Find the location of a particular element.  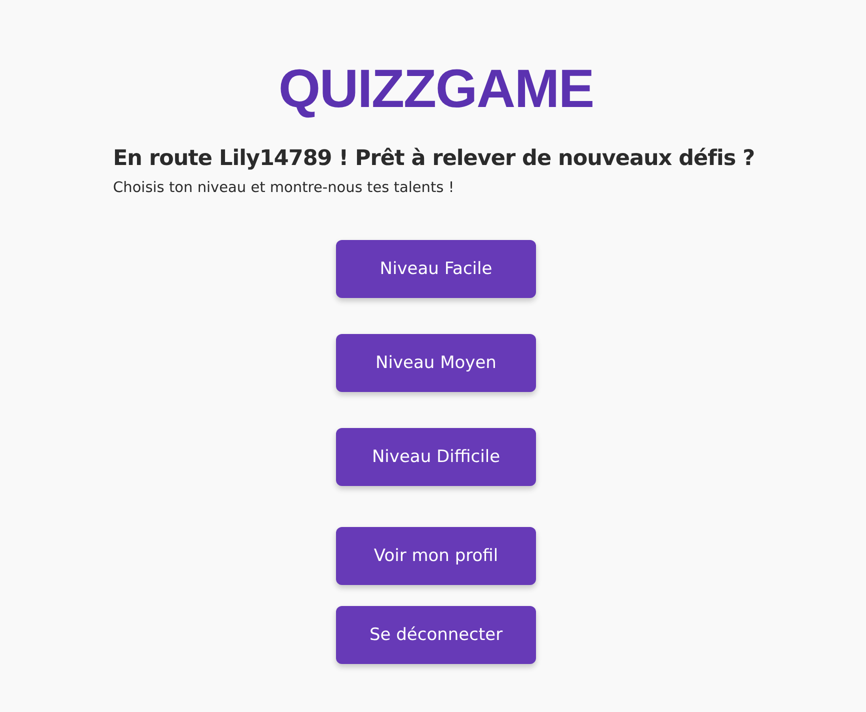

logo: QUIZZGAME is located at coordinates (436, 89).